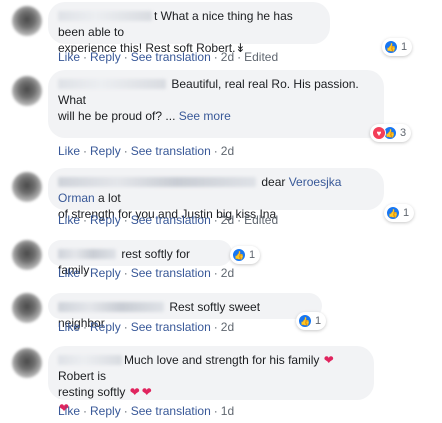 The image size is (442, 423). I want to click on see-more-link: See more, so click(205, 116).